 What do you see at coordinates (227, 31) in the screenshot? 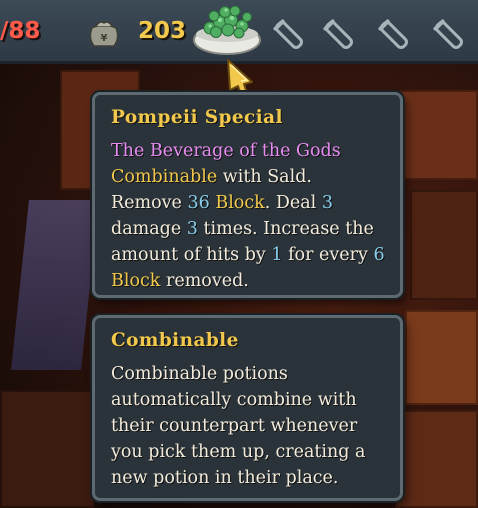
I see `potion-bowl-icon` at bounding box center [227, 31].